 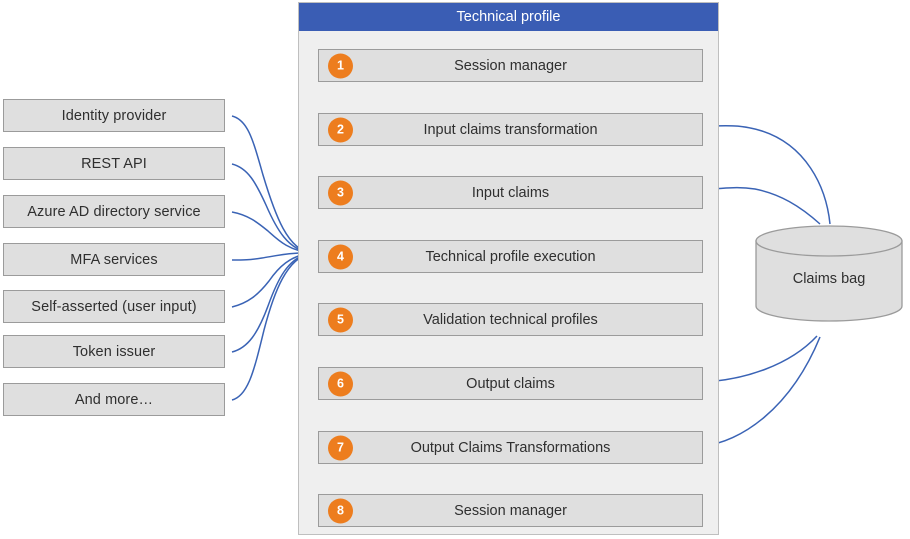 I want to click on source-box-label: Self-asserted (user input), so click(x=114, y=306).